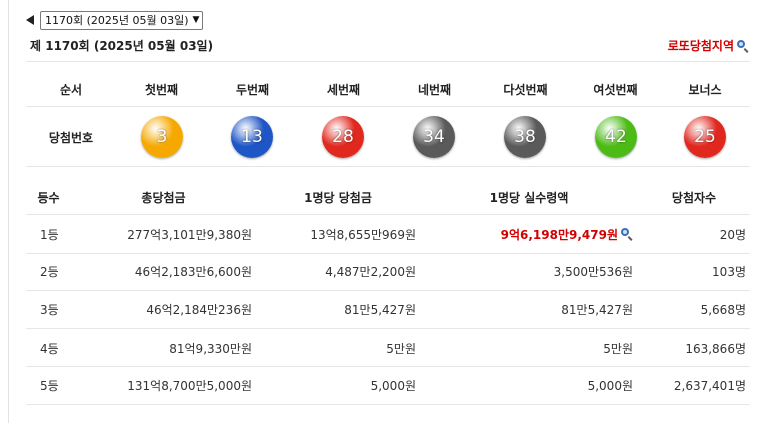  I want to click on round-select: 1170회 (2025년 05월 03일) ▼, so click(122, 20).